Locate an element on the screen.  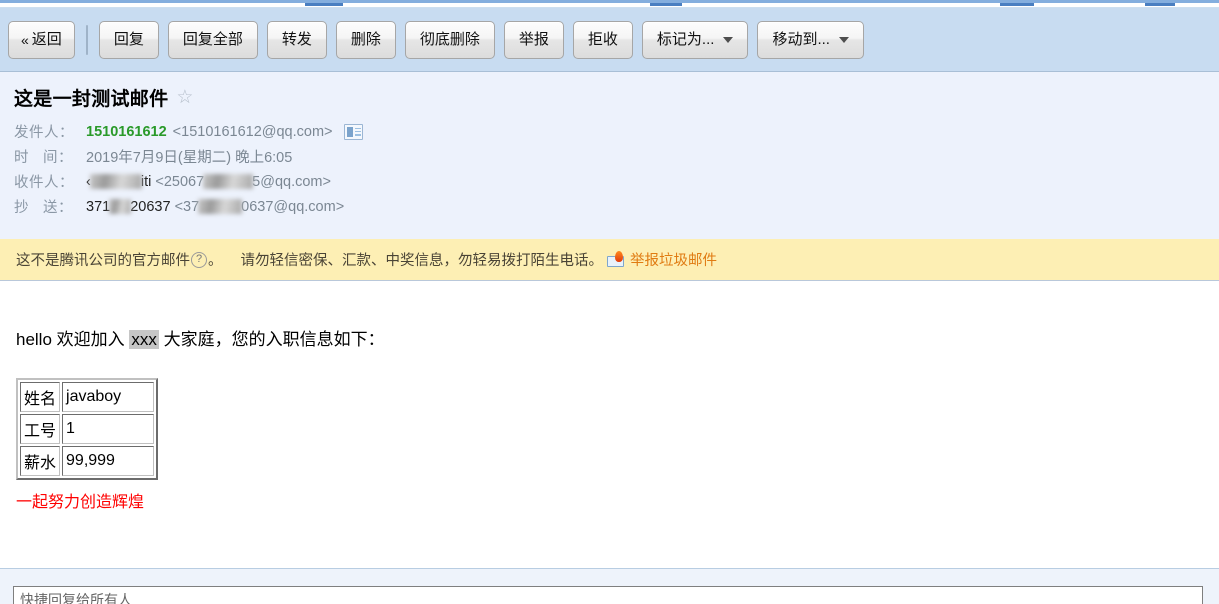
from-name: 1510161612 is located at coordinates (126, 132).